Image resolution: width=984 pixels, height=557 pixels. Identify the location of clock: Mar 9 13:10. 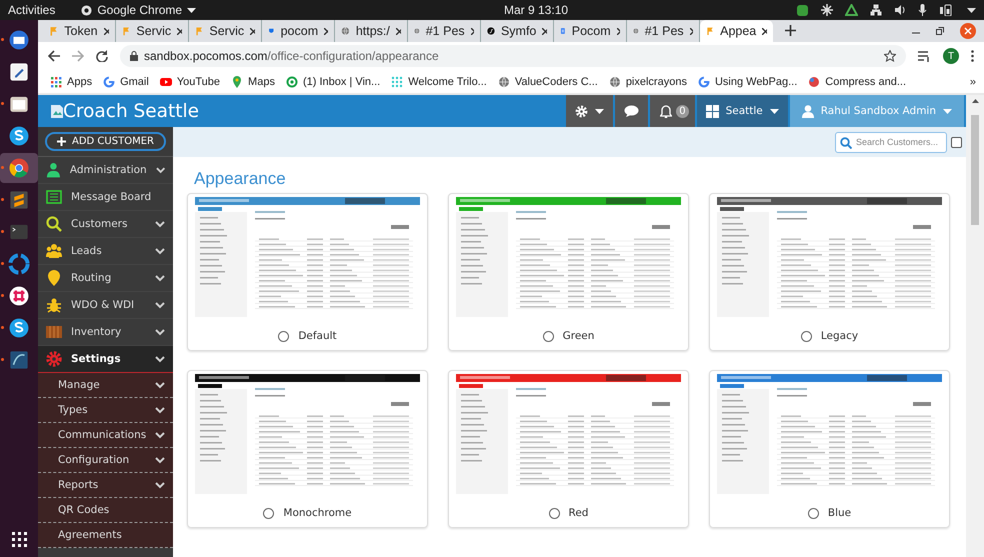
(536, 10).